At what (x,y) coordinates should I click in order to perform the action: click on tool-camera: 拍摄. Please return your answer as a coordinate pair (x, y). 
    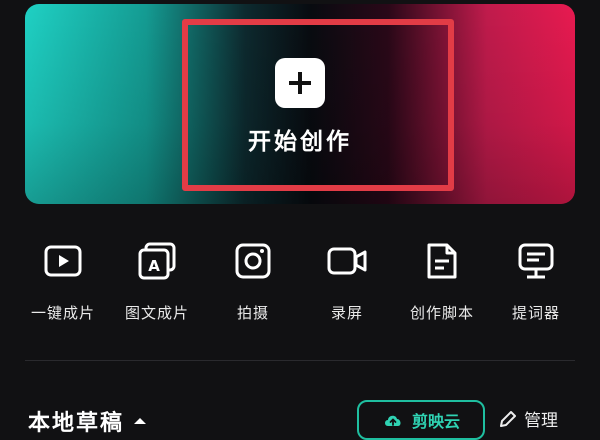
    Looking at the image, I should click on (253, 280).